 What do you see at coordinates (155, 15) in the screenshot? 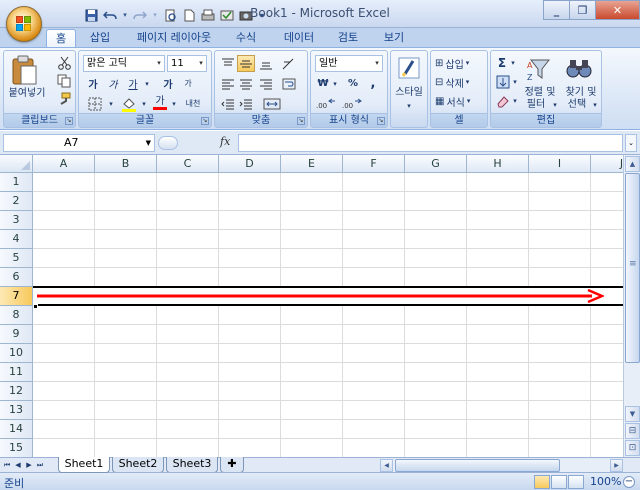
I see `redo-dropdown-icon: ▾` at bounding box center [155, 15].